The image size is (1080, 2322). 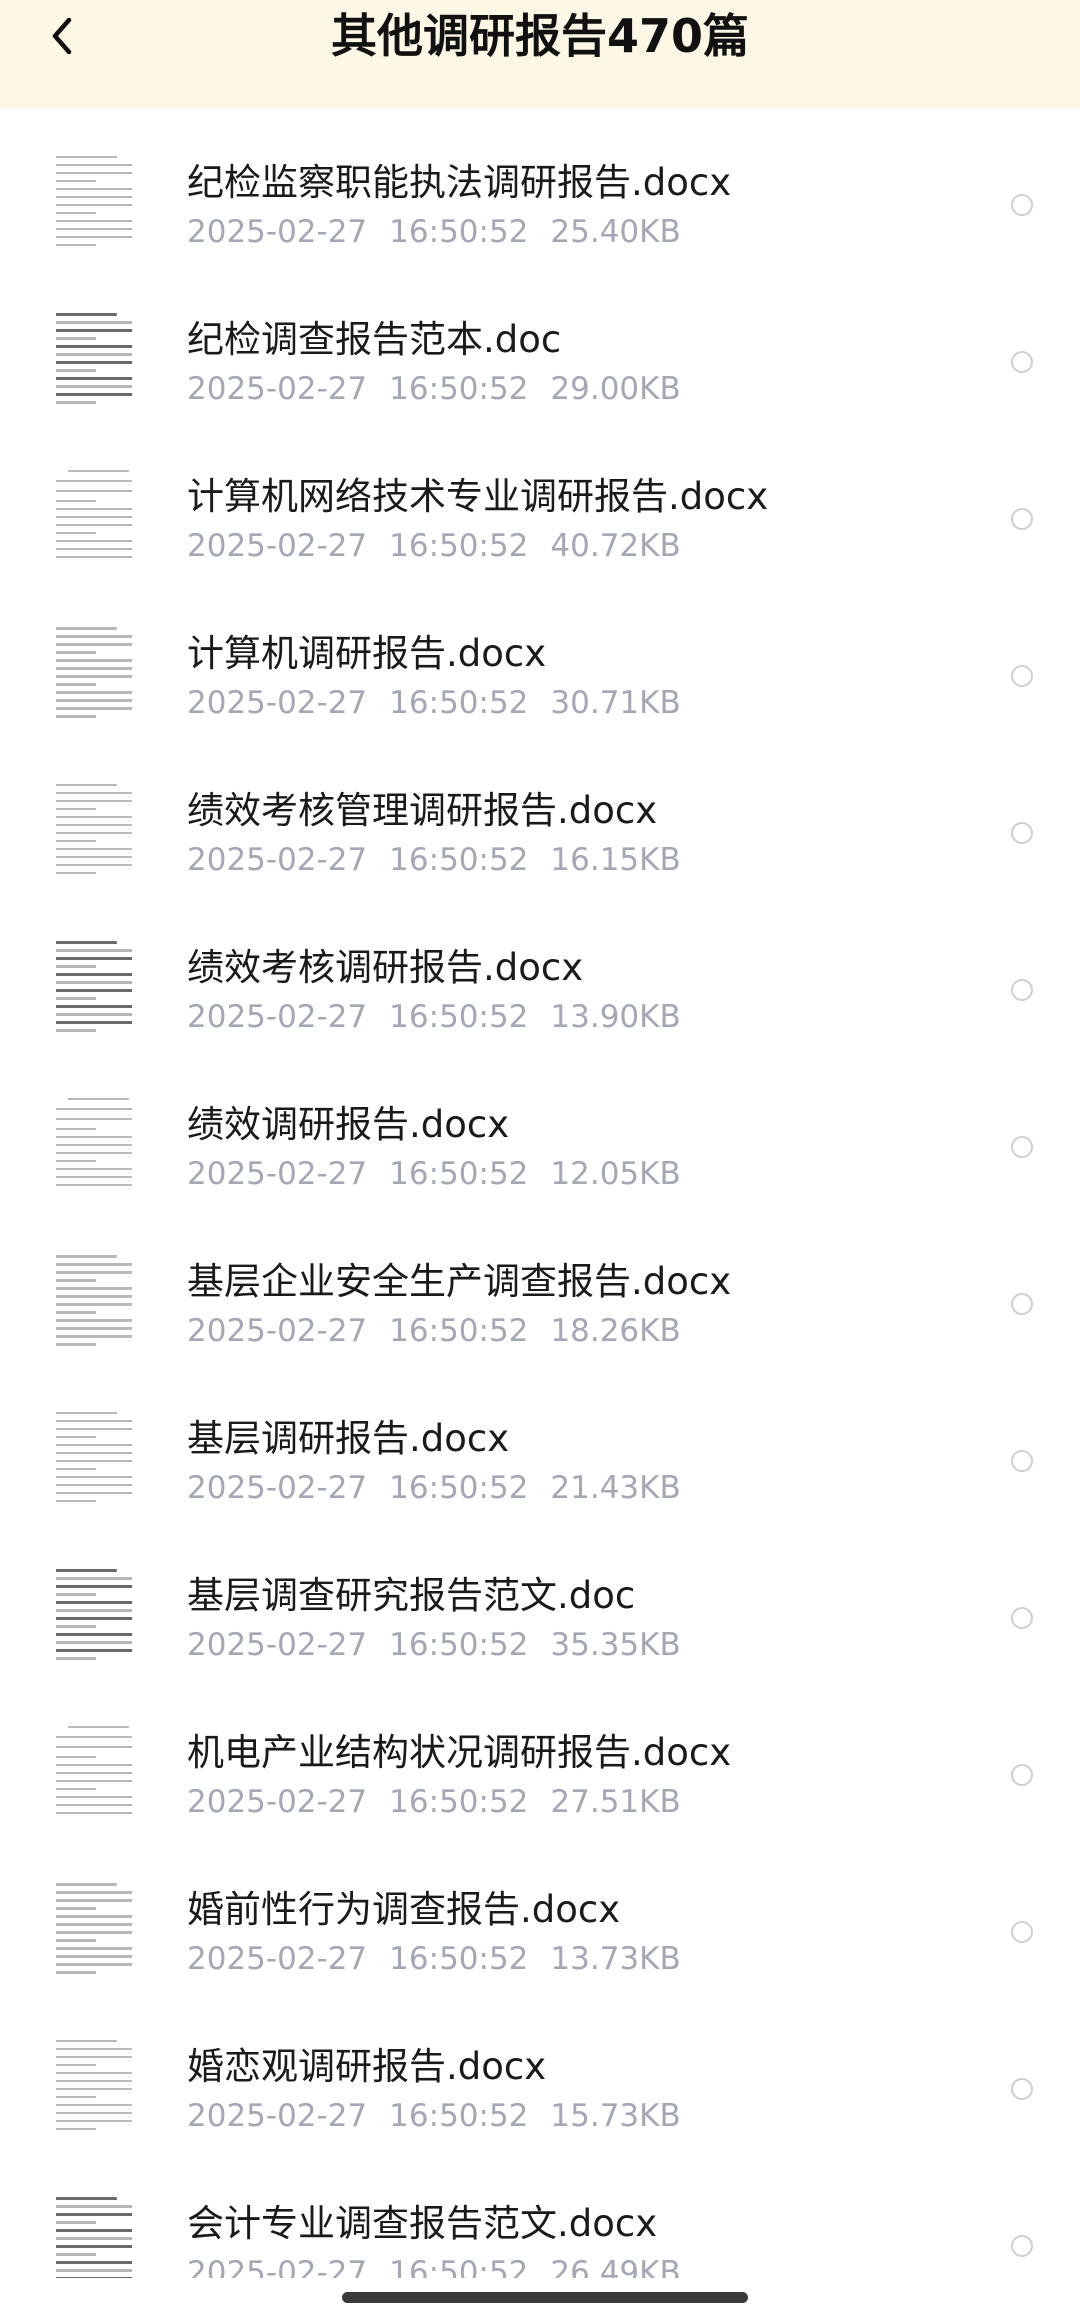 I want to click on file-list-item: 婚恋观调研报告.docx 2025-02-27 16:50:52 15.73KB, so click(x=540, y=2070).